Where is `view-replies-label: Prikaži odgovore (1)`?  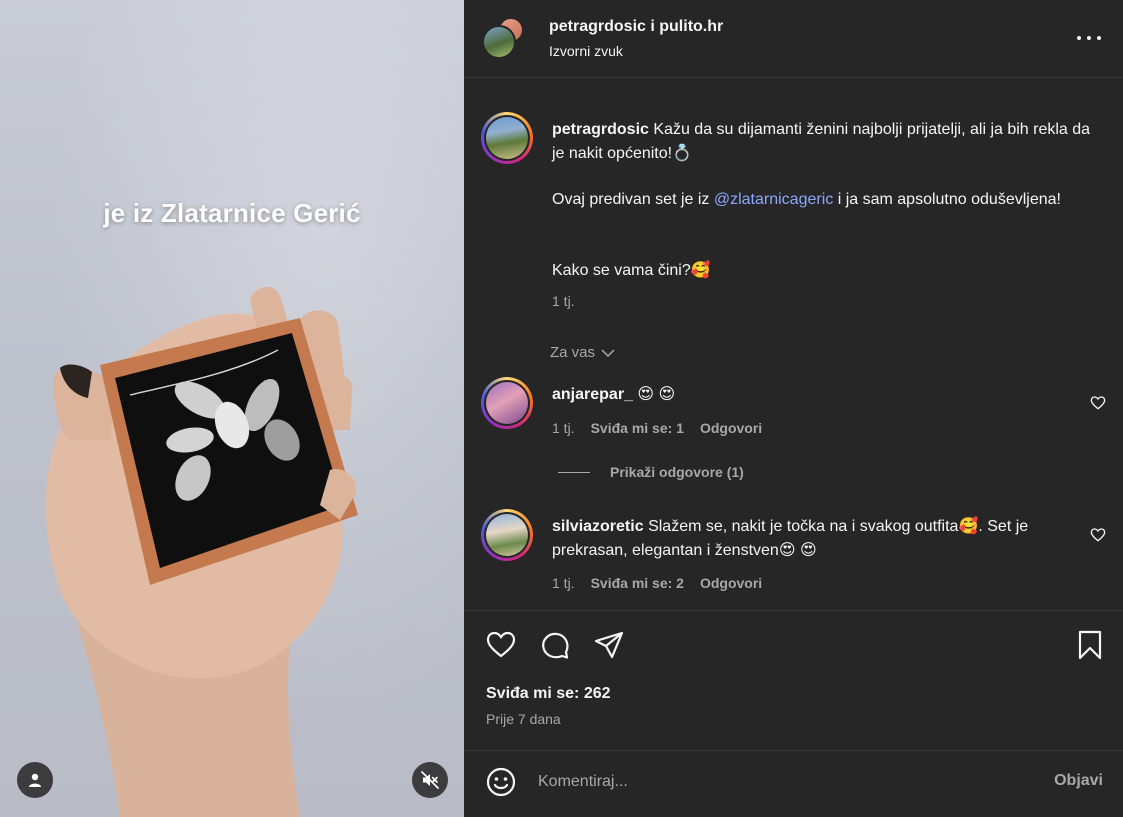 view-replies-label: Prikaži odgovore (1) is located at coordinates (677, 472).